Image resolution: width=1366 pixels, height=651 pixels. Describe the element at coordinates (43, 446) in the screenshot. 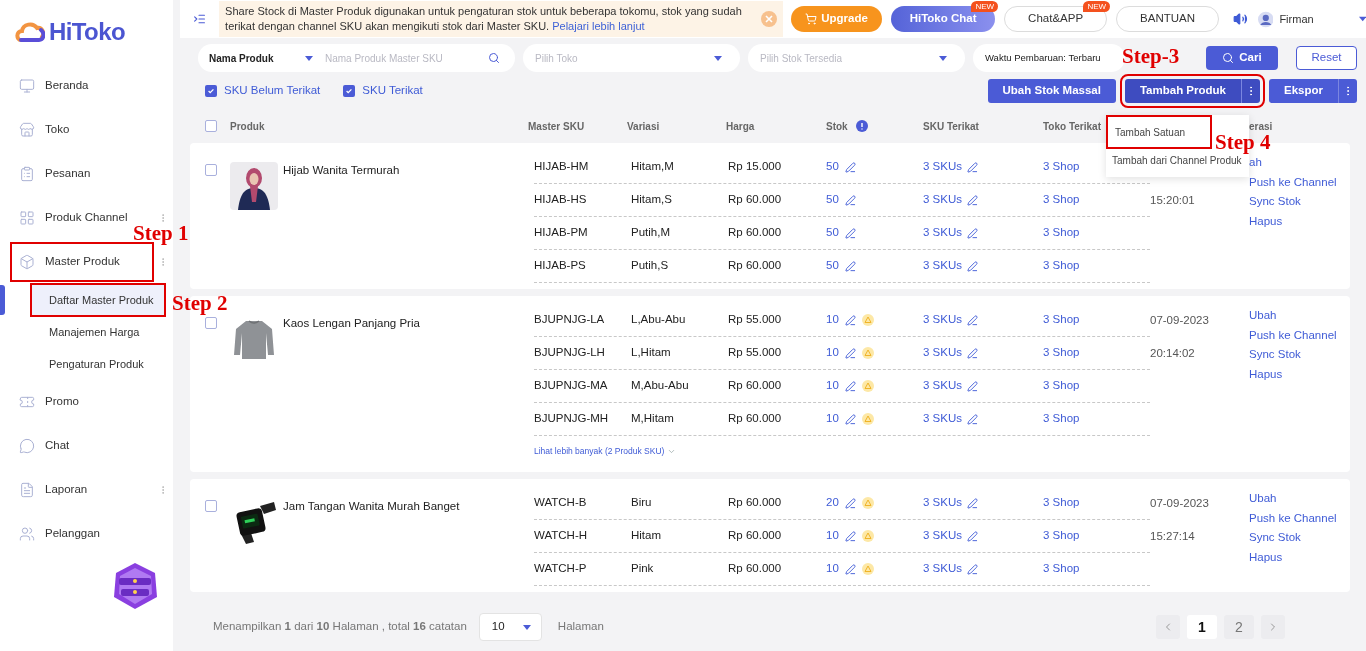

I see `sidebar-item: Chat` at that location.